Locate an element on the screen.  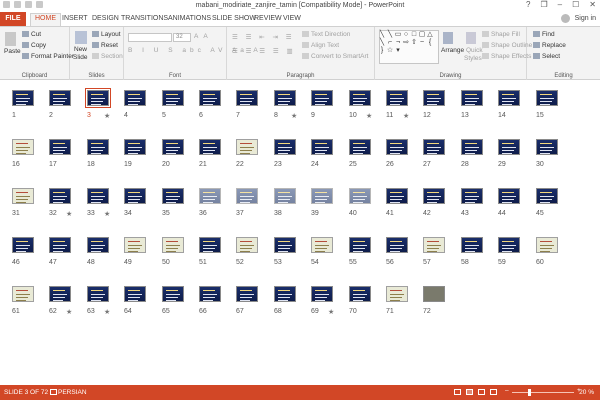
align-text-button: Align Text is located at coordinates (320, 45).